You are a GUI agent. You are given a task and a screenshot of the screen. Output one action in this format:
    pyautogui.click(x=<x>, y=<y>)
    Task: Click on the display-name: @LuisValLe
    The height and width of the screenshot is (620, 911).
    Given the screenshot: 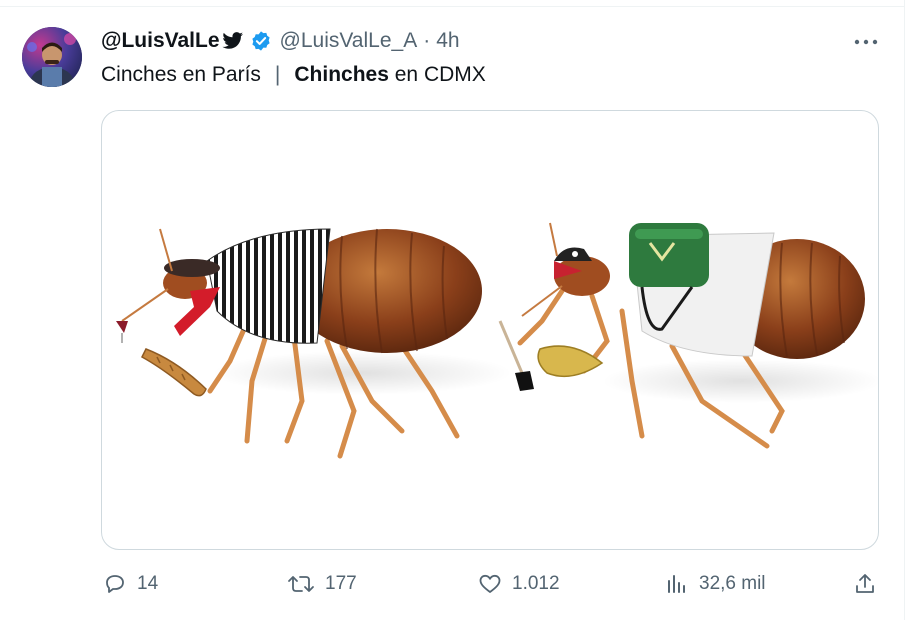 What is the action you would take?
    pyautogui.click(x=160, y=41)
    